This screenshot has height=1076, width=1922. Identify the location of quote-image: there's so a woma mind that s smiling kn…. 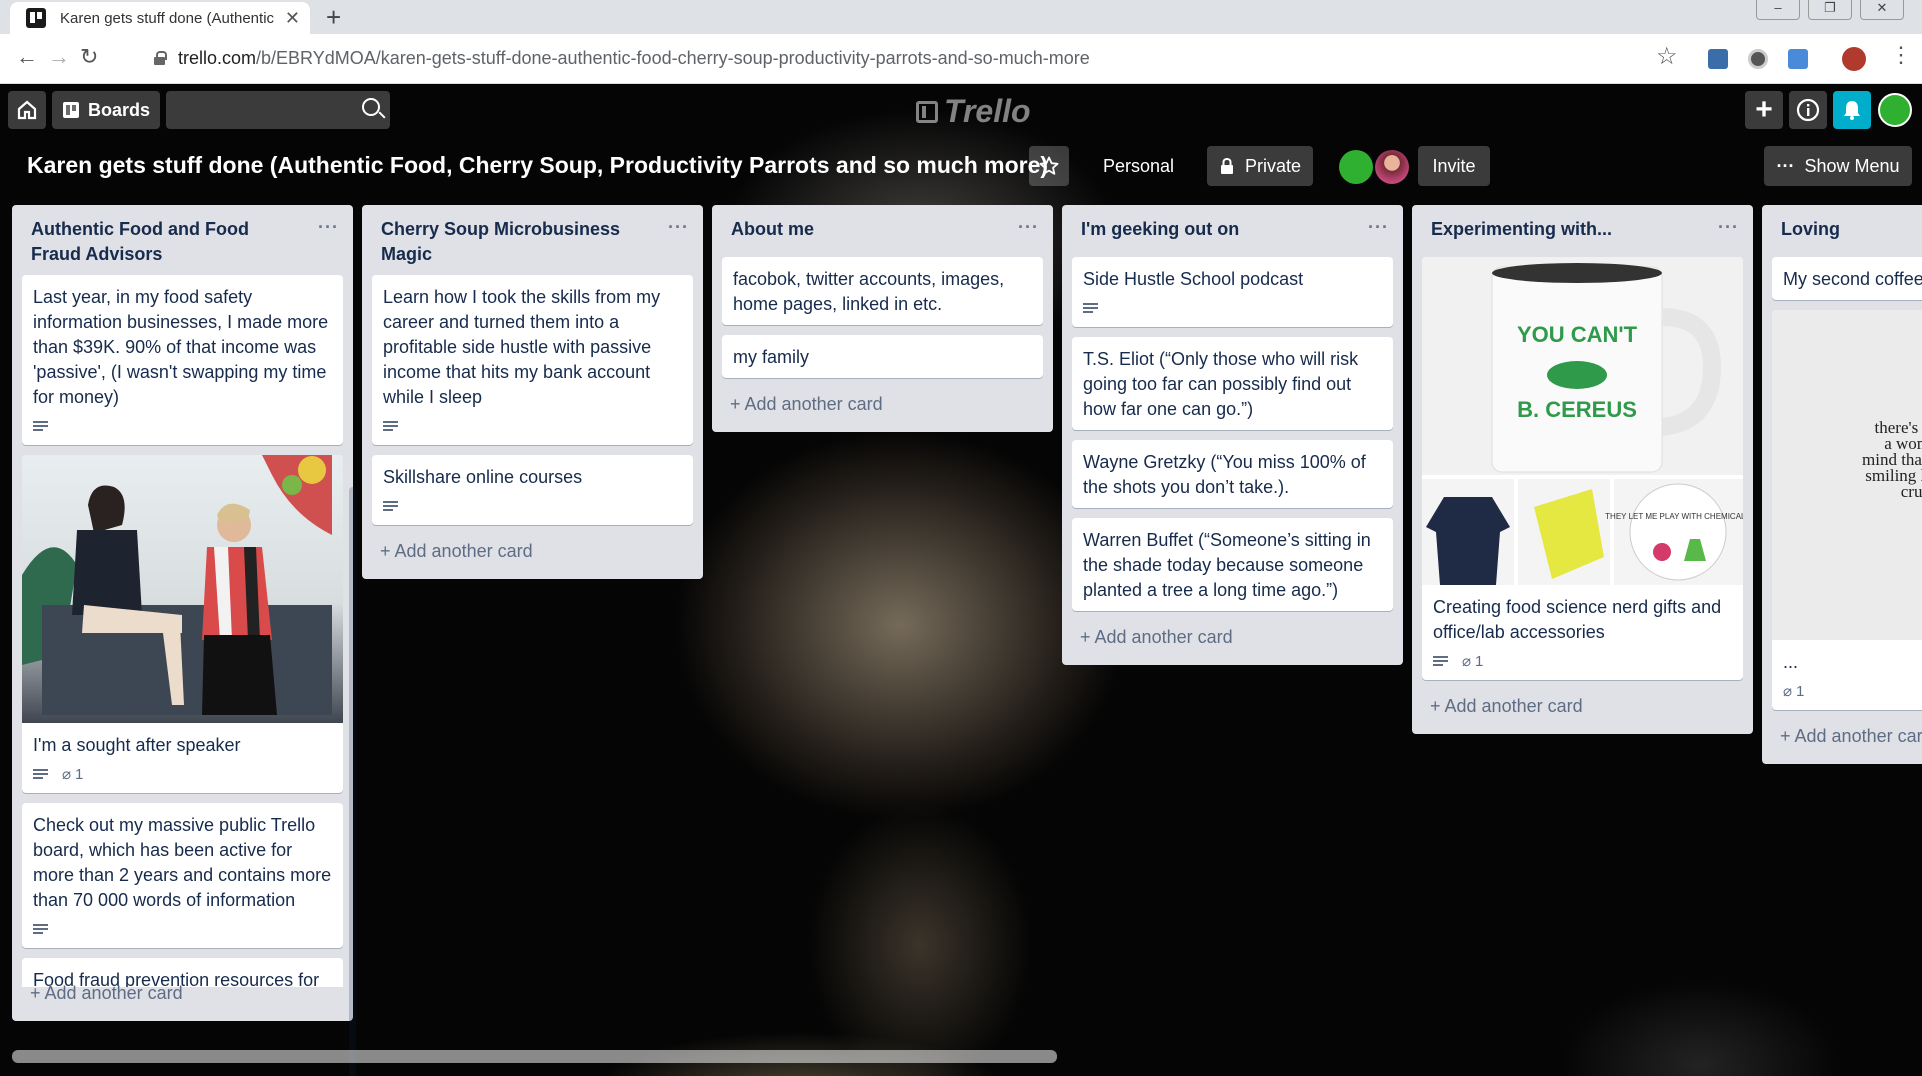
(1847, 475).